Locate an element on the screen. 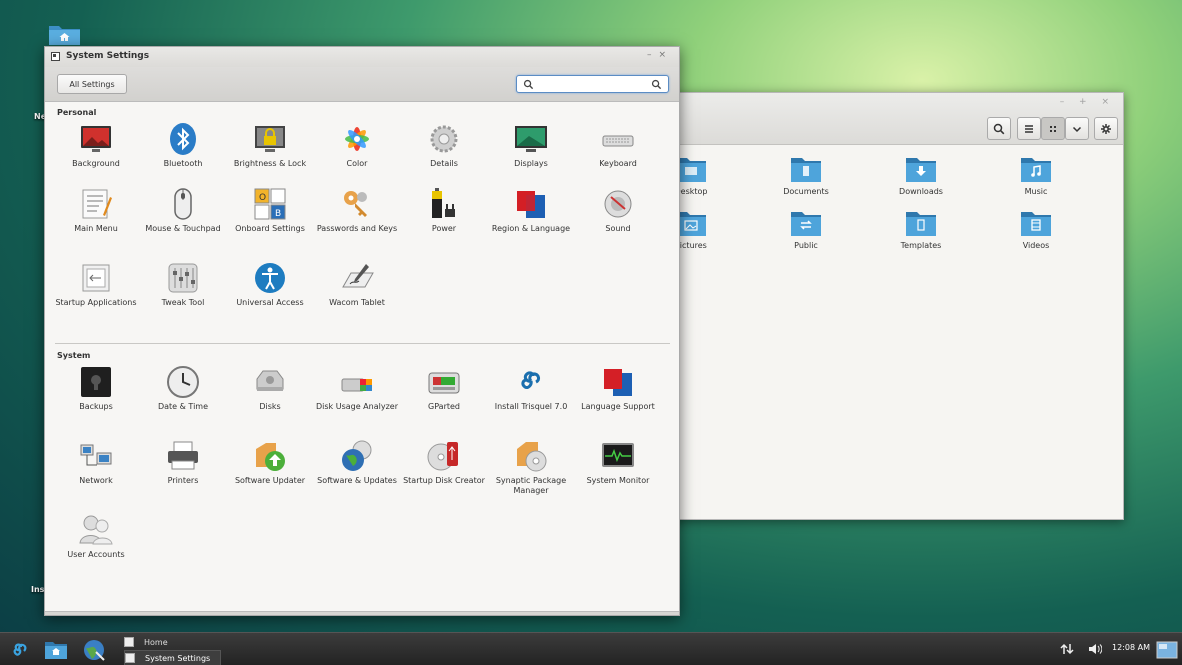 This screenshot has height=665, width=1182. settings-item-system-monitor: System Monitor is located at coordinates (618, 462).